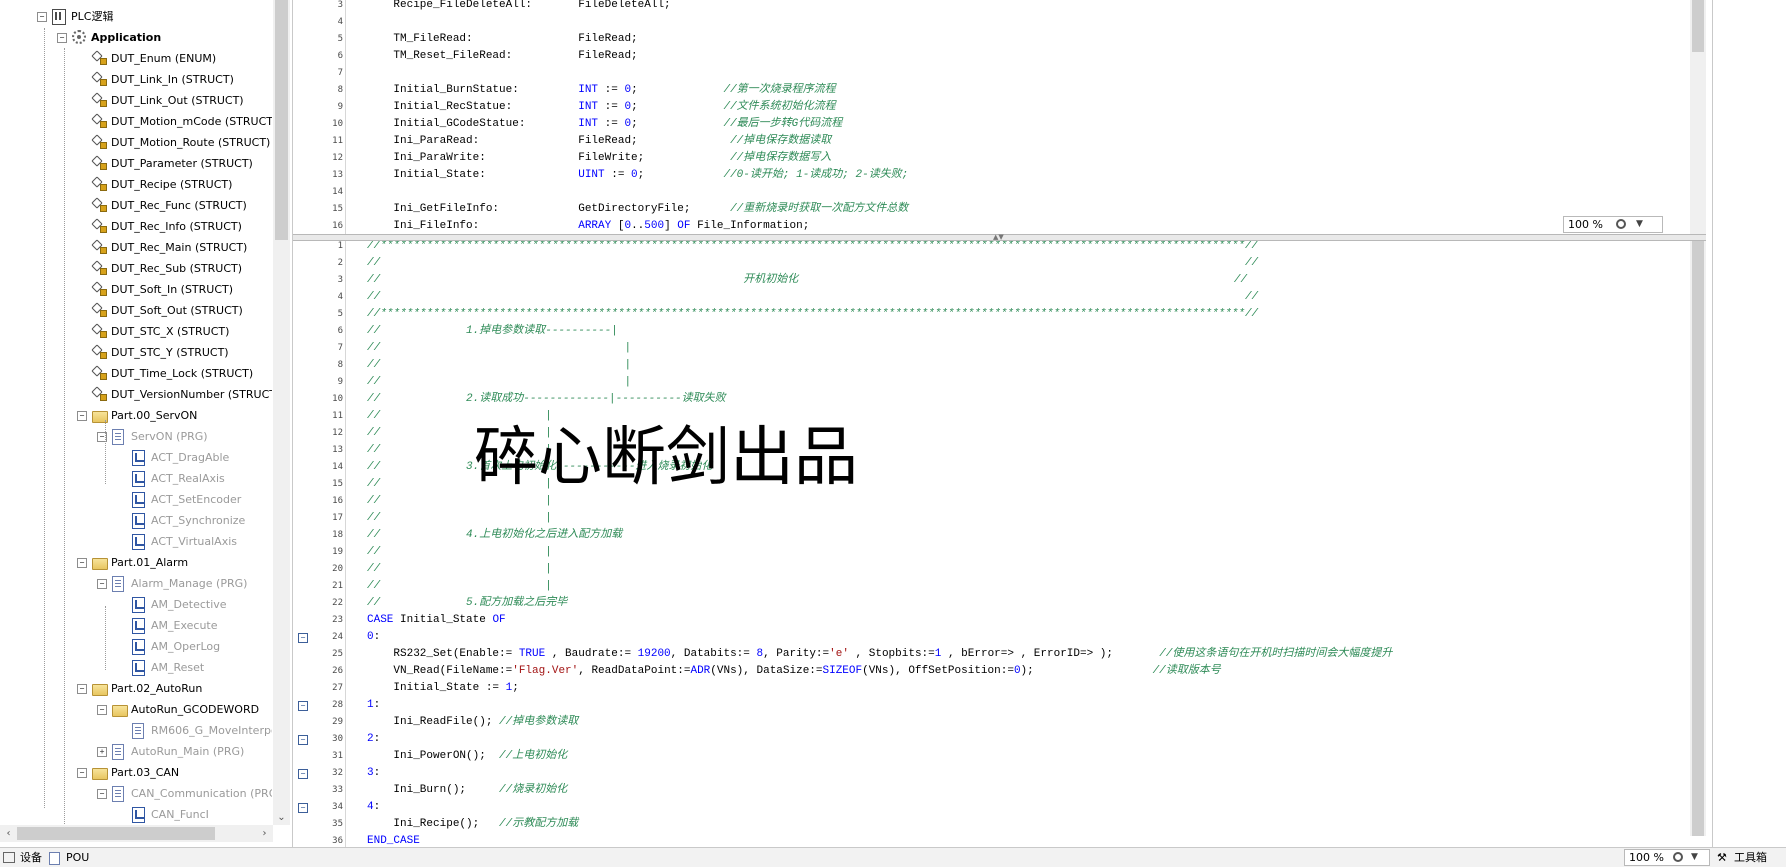 This screenshot has width=1786, height=867. I want to click on tree-item: CAN_FuncI, so click(136, 814).